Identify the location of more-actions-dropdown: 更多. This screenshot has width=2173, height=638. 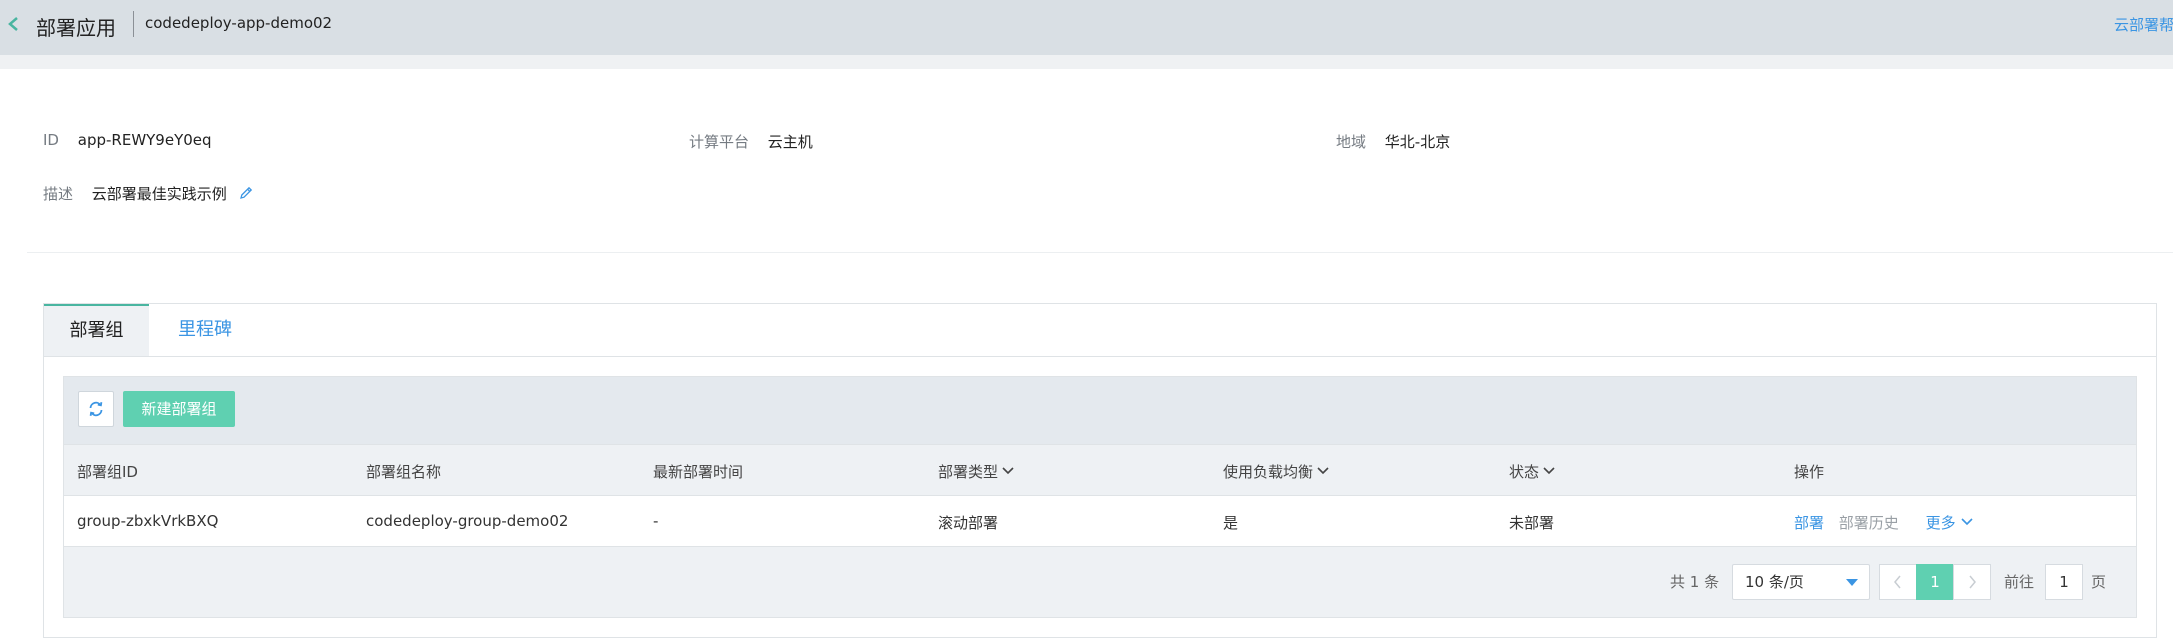
(1950, 523).